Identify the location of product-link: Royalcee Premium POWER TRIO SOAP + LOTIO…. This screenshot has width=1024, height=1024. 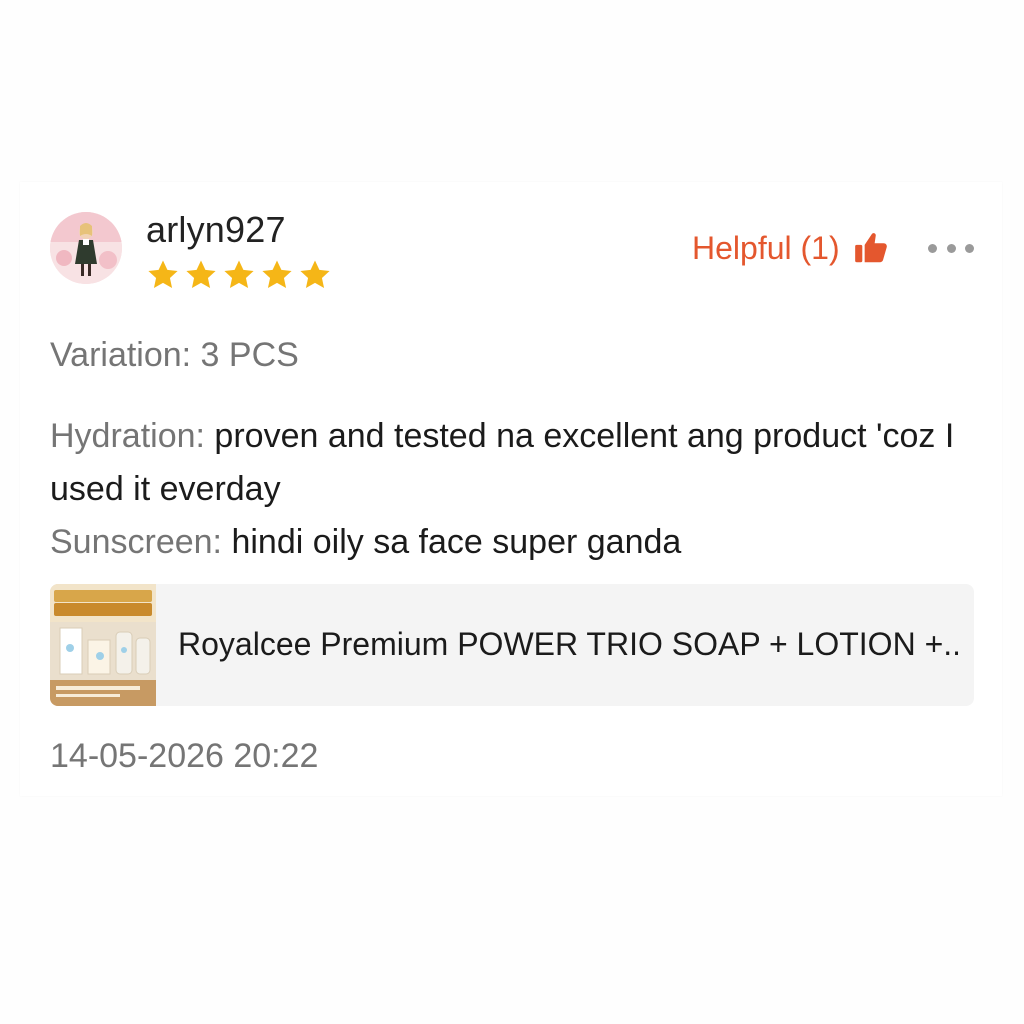
(512, 645).